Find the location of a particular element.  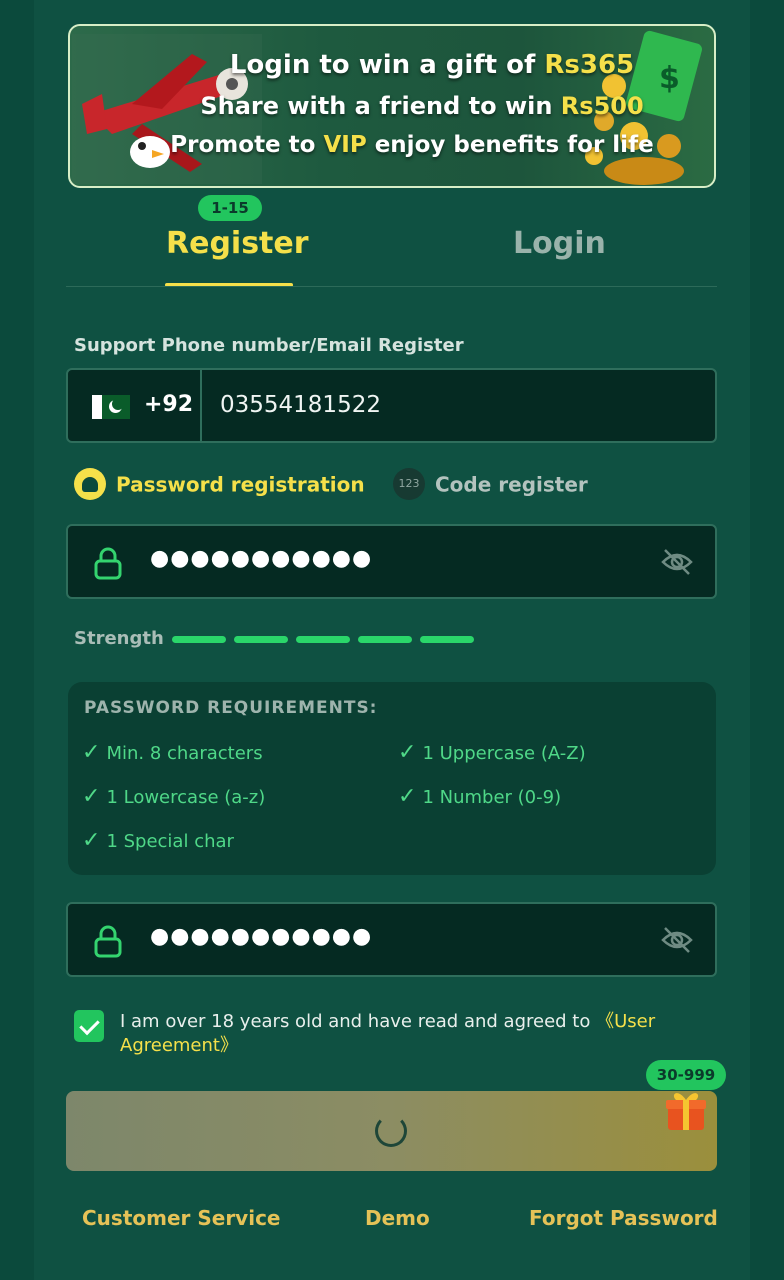

bonus-badge: 30-999 is located at coordinates (686, 1075).